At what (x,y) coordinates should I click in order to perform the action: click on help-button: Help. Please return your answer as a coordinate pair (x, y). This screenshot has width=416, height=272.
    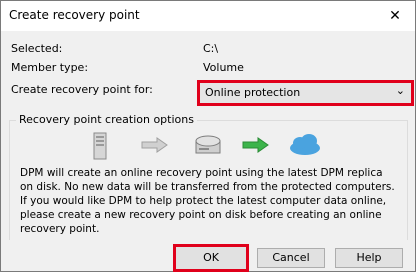
    Looking at the image, I should click on (369, 258).